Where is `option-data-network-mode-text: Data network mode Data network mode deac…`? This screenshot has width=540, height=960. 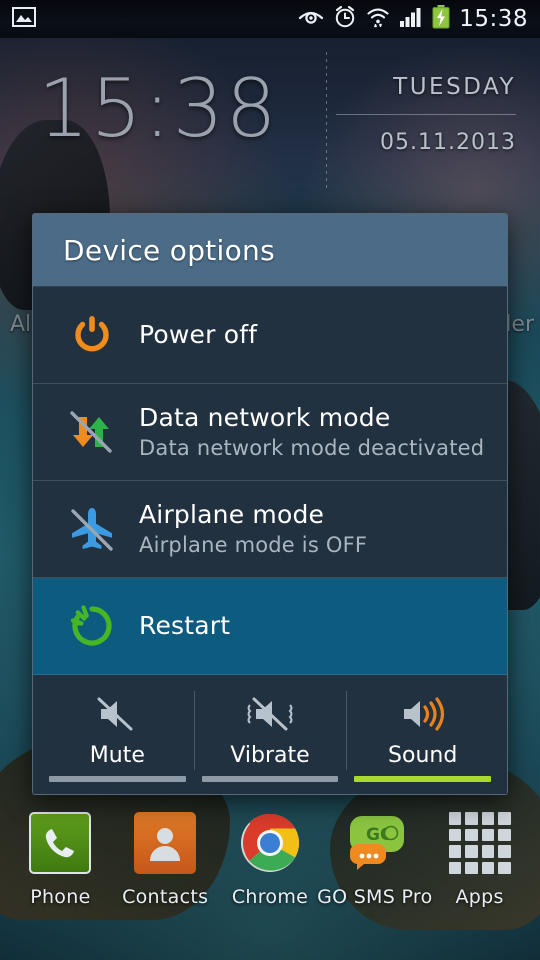
option-data-network-mode-text: Data network mode Data network mode deac… is located at coordinates (304, 431).